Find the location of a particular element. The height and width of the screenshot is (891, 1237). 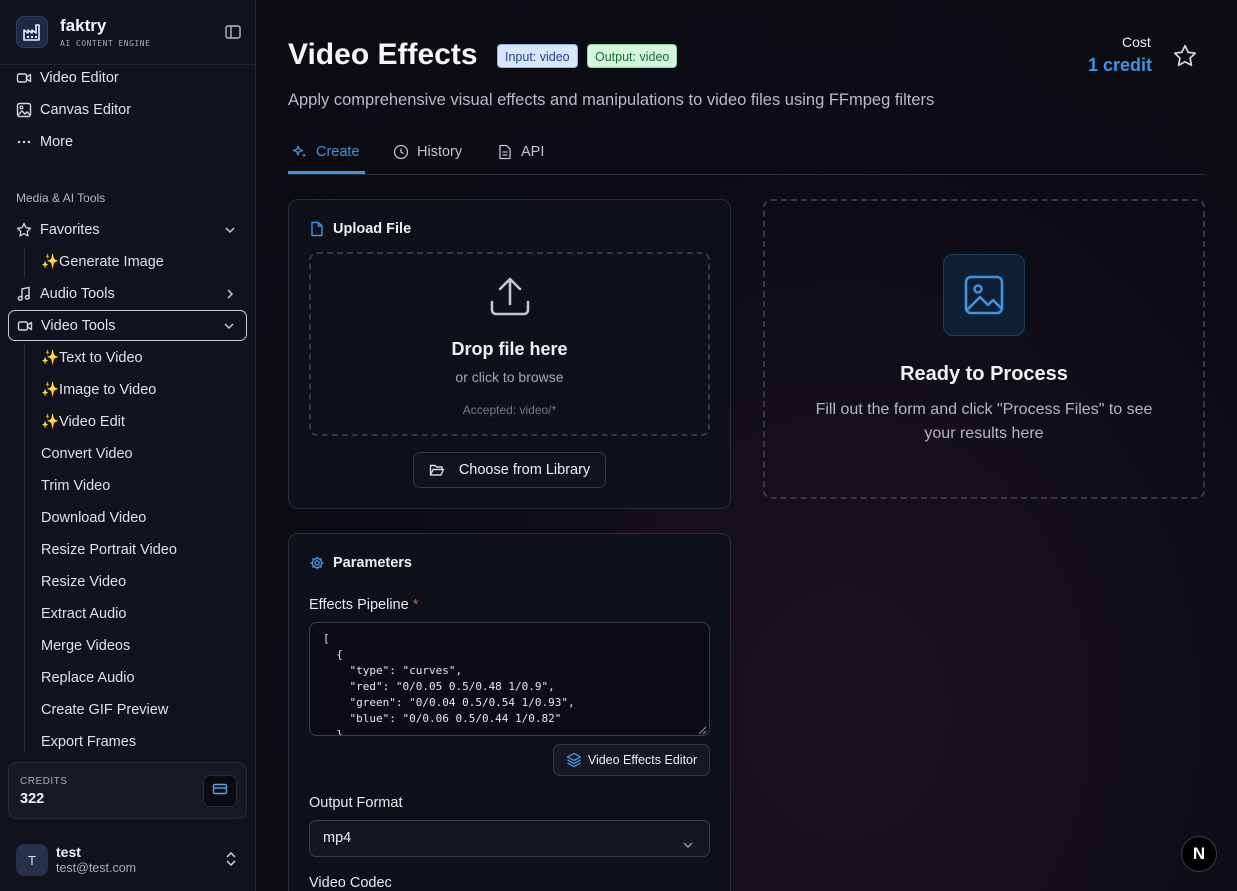

drop-subtitle: or click to browse is located at coordinates (509, 377).